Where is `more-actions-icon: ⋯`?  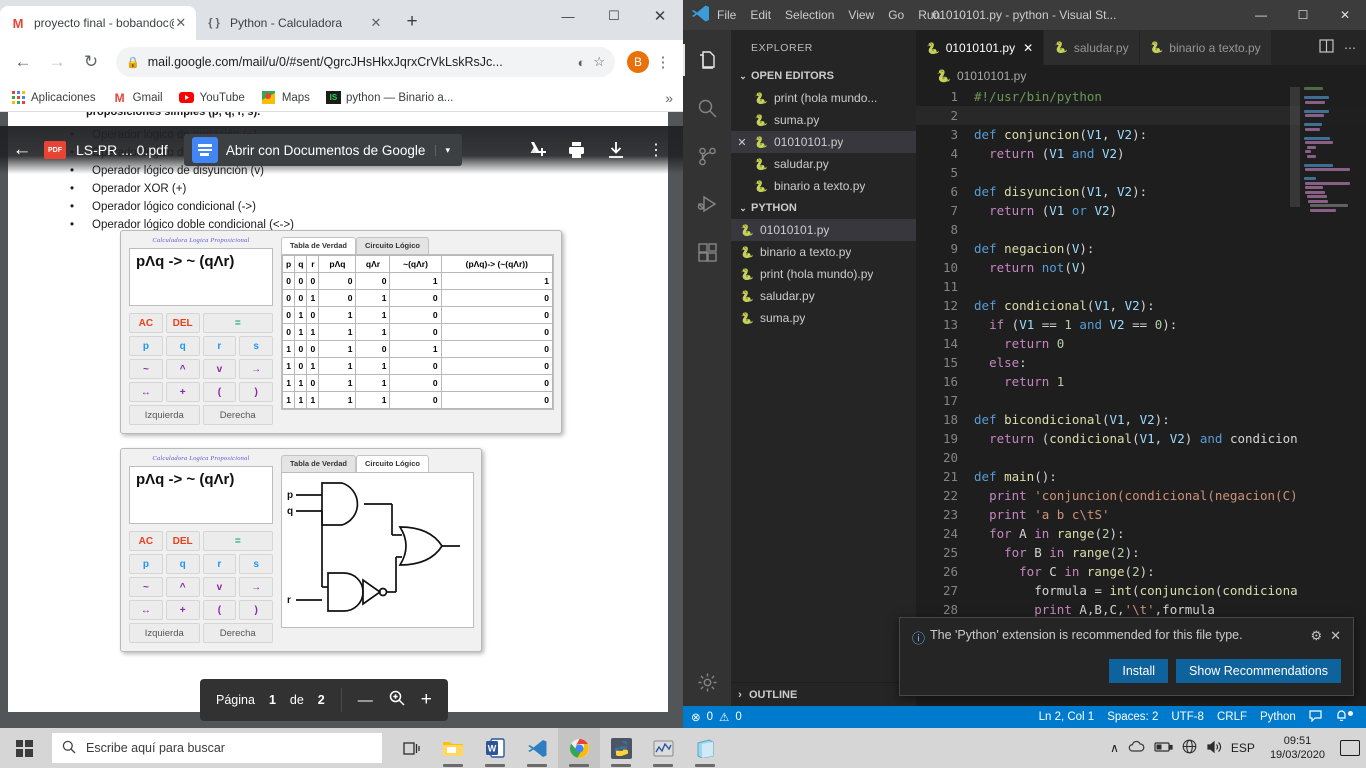 more-actions-icon: ⋯ is located at coordinates (1350, 48).